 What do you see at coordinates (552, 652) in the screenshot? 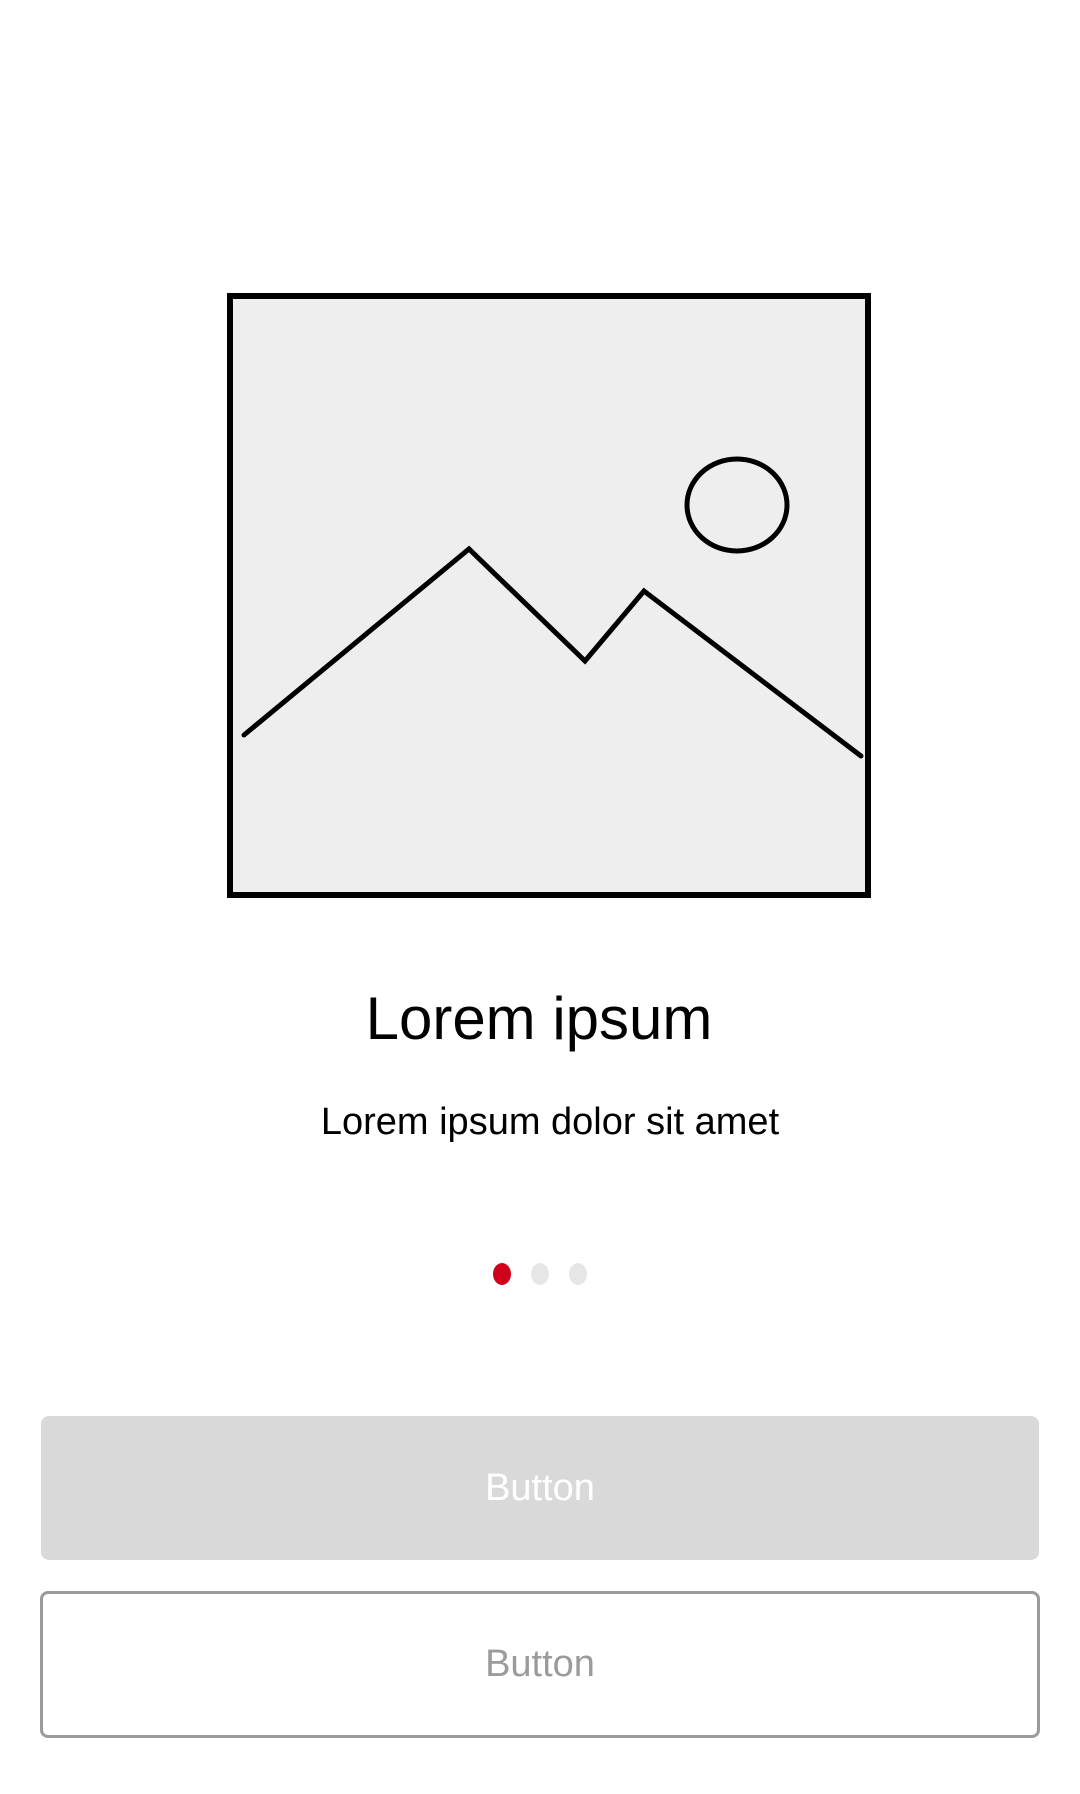
I see `mountains-line` at bounding box center [552, 652].